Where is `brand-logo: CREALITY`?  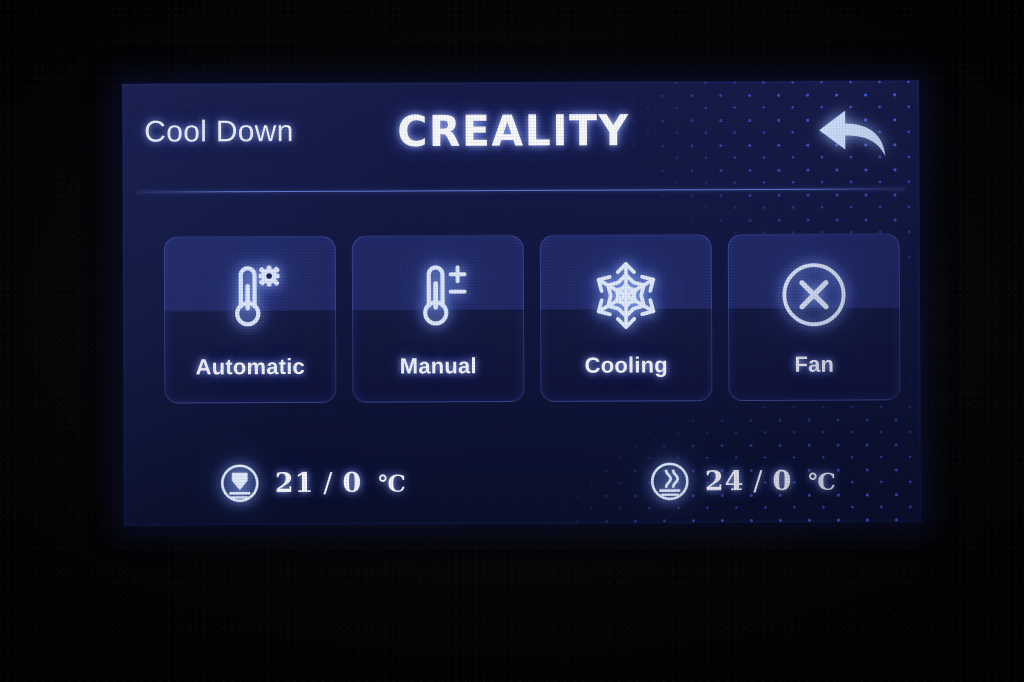
brand-logo: CREALITY is located at coordinates (513, 131).